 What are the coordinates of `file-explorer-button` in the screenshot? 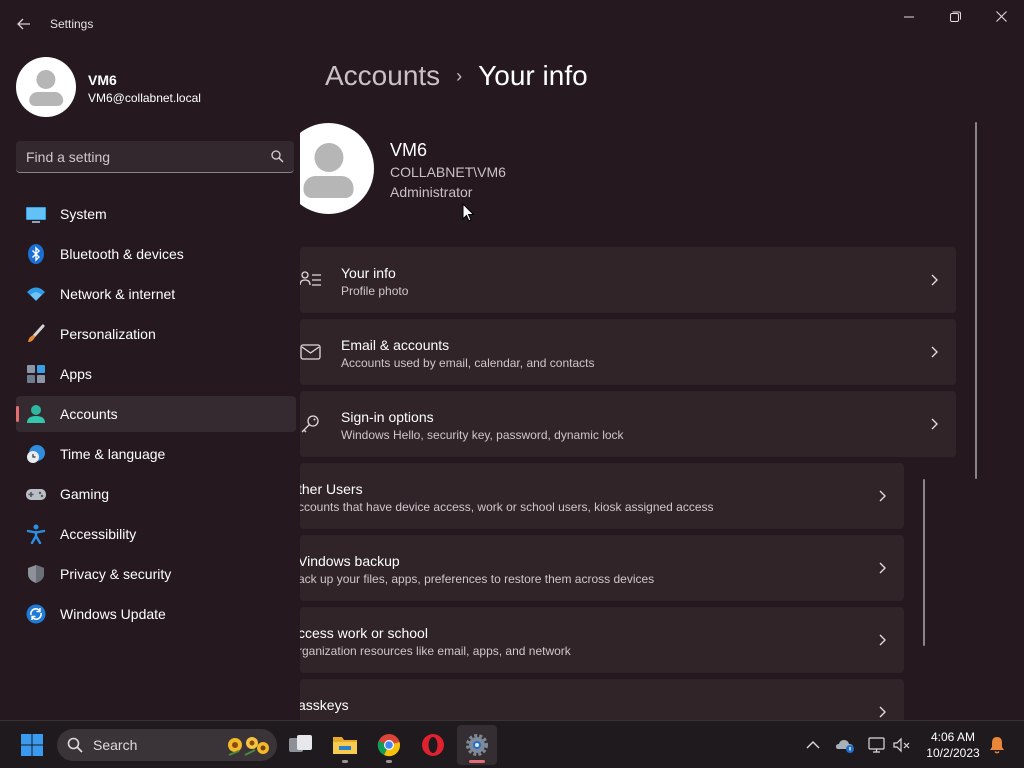 It's located at (345, 745).